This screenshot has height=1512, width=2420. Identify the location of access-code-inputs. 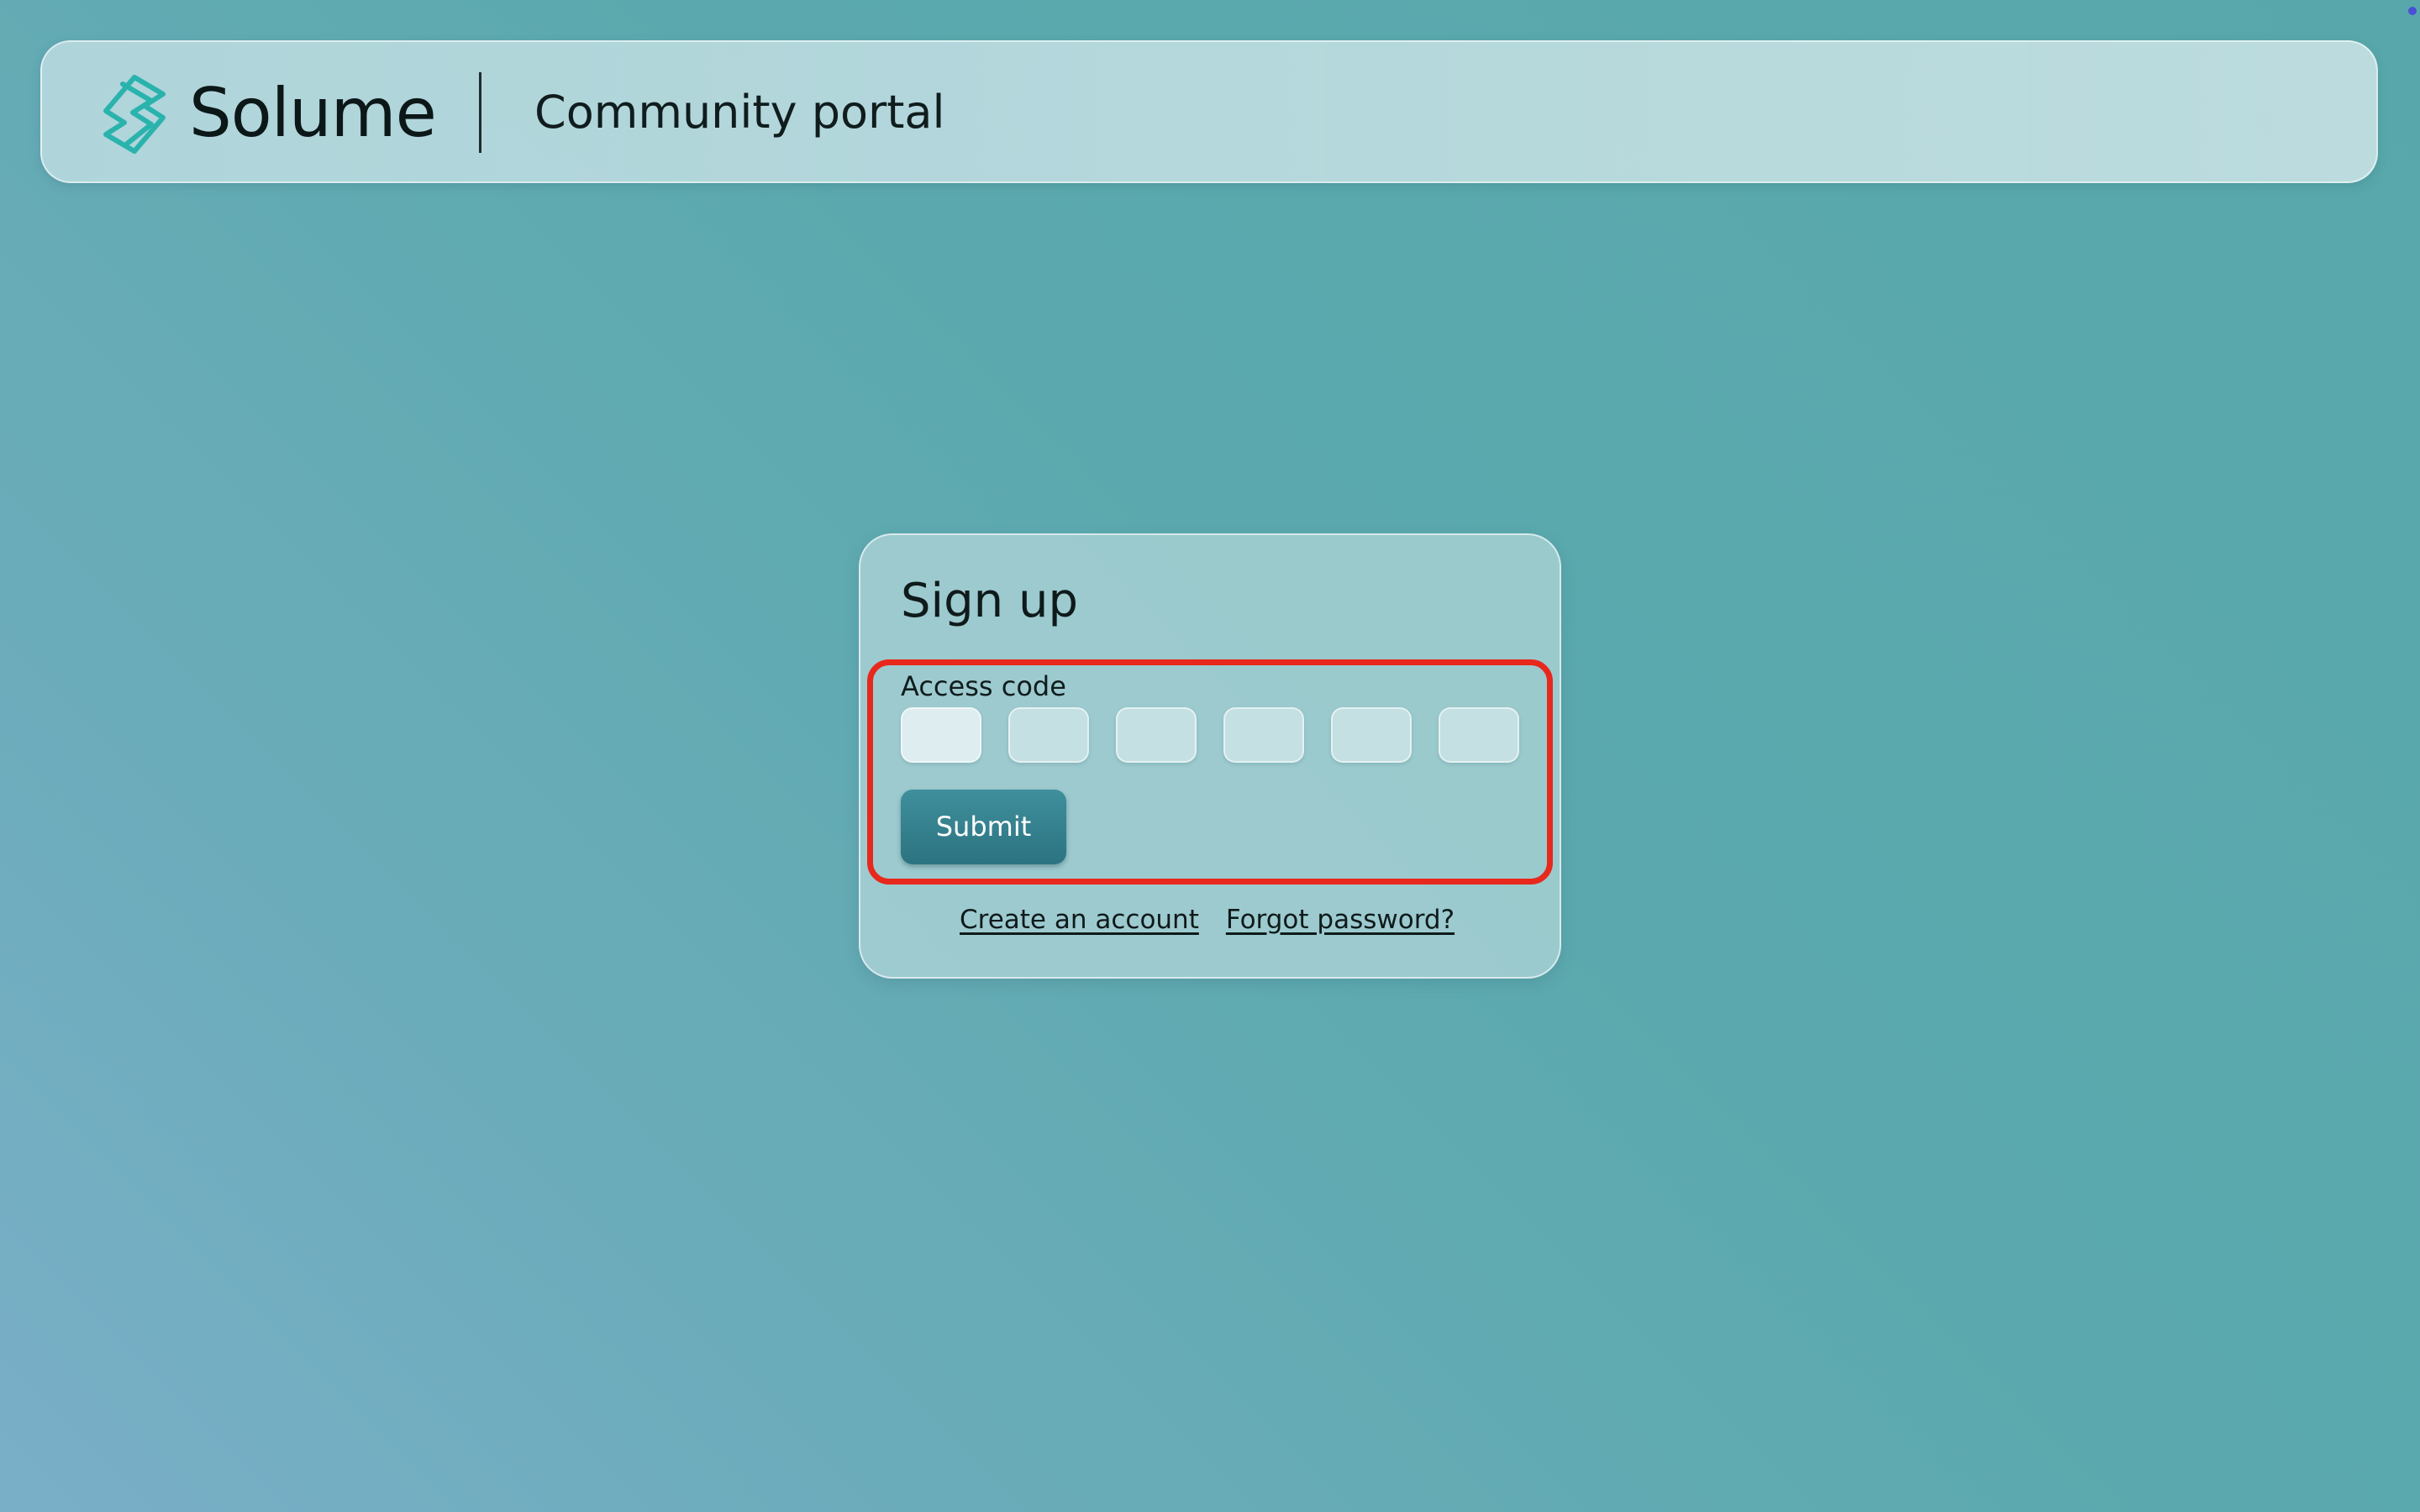
(1210, 735).